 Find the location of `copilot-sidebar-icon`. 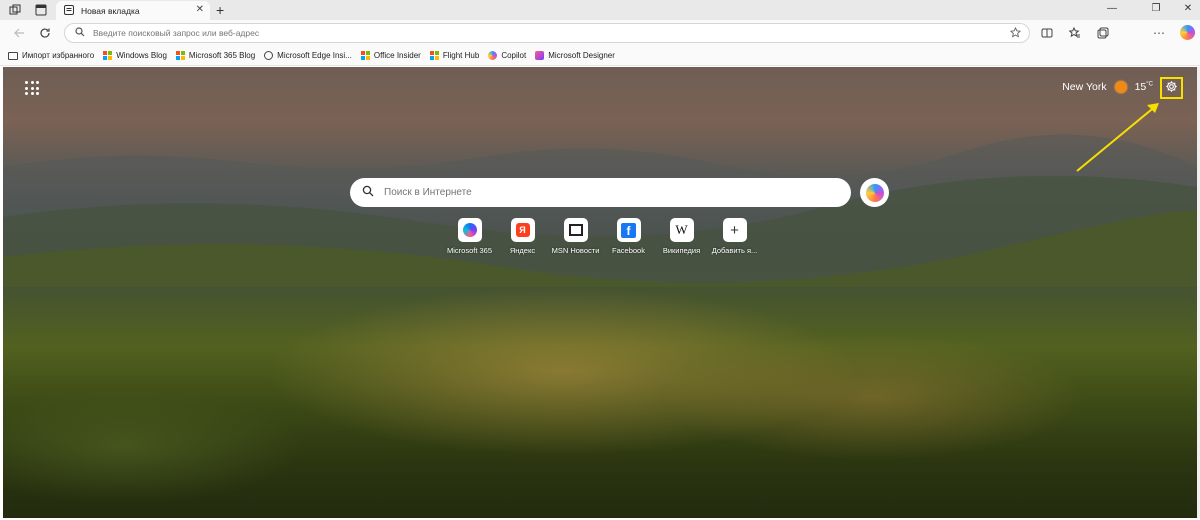

copilot-sidebar-icon is located at coordinates (1187, 32).